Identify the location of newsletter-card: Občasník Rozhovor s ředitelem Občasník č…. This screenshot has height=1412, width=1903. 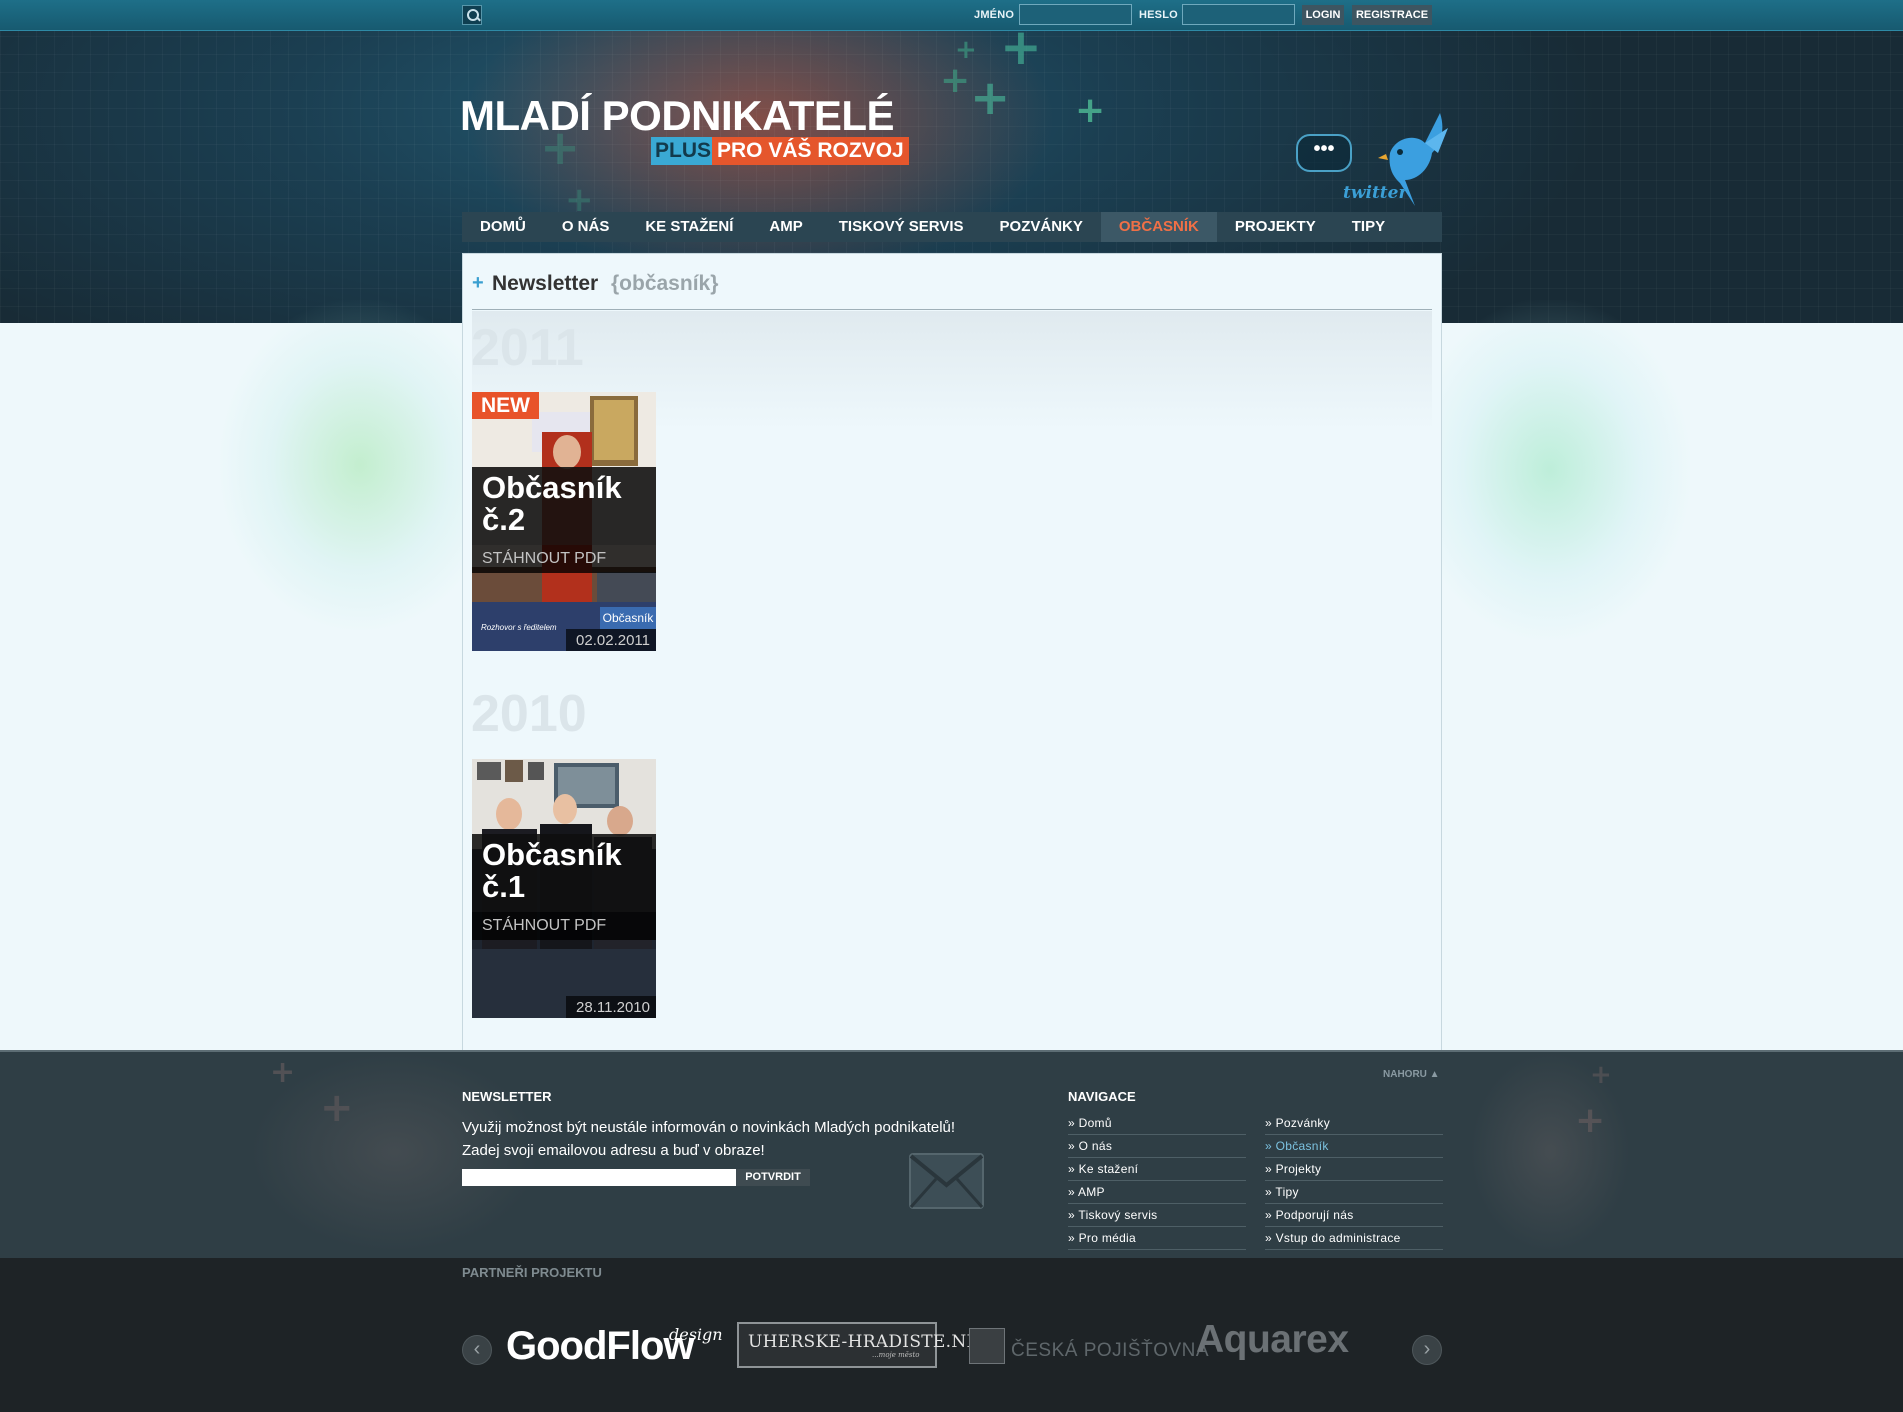
(564, 521).